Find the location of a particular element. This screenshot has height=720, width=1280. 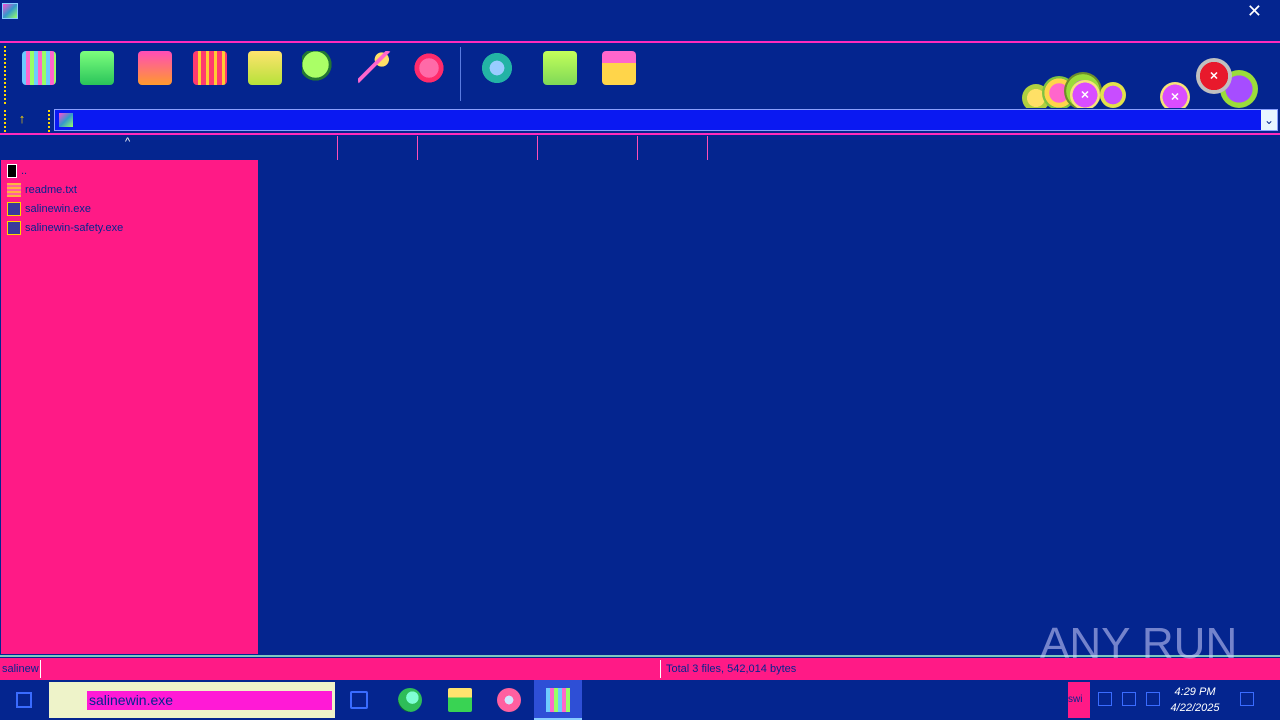

extract-icon is located at coordinates (97, 68).